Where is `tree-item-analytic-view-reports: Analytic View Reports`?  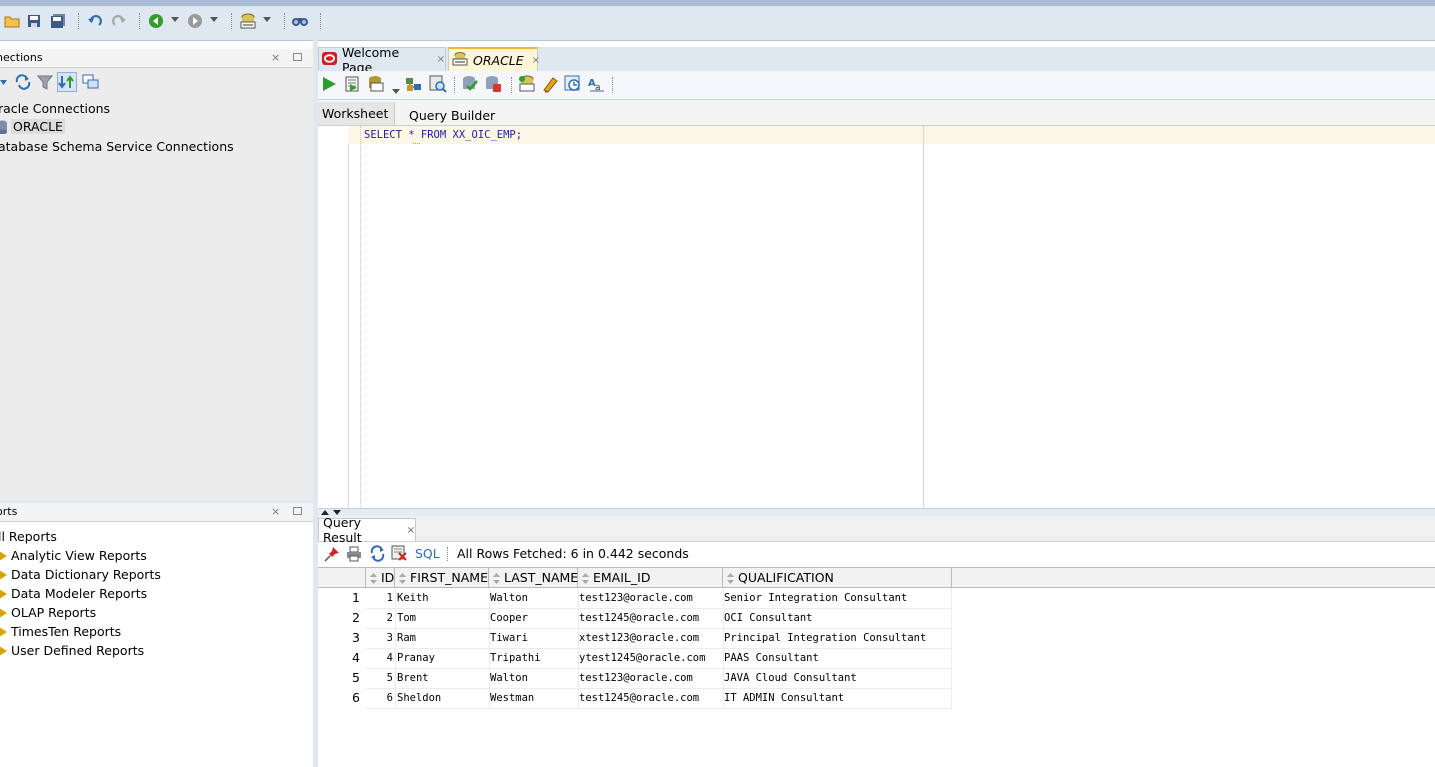 tree-item-analytic-view-reports: Analytic View Reports is located at coordinates (79, 555).